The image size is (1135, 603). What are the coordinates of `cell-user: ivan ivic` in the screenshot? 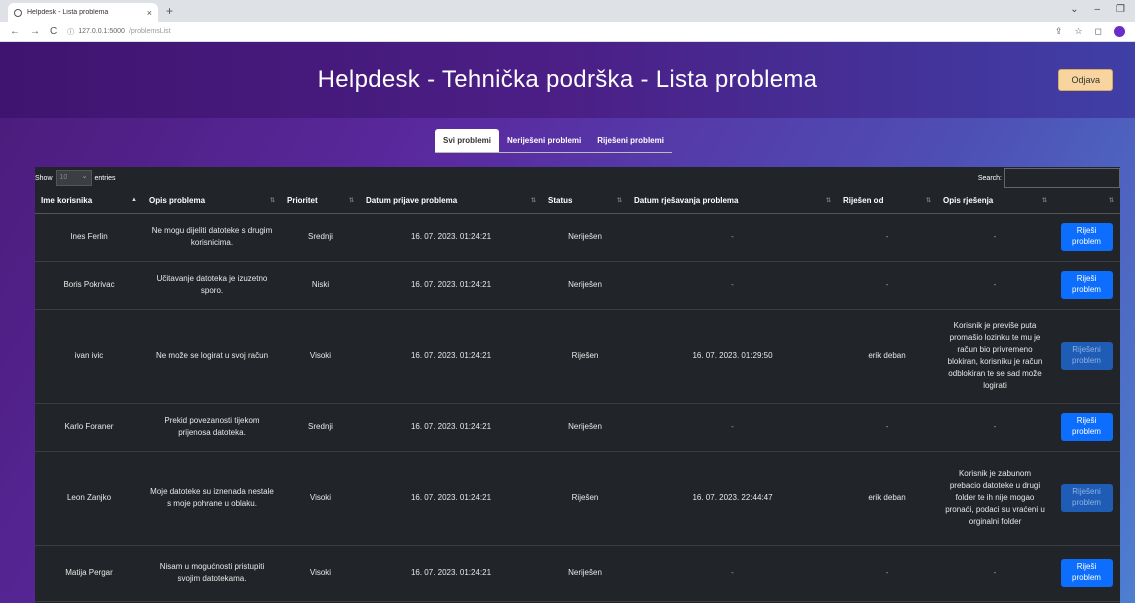 It's located at (89, 356).